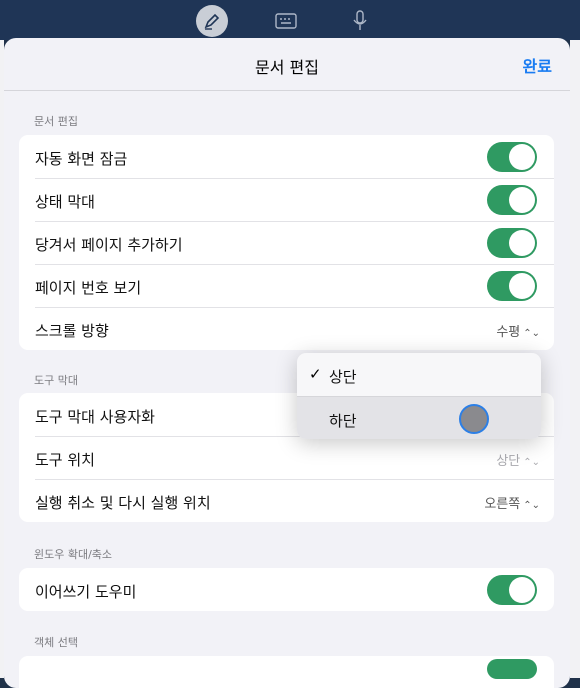 The height and width of the screenshot is (688, 580). Describe the element at coordinates (81, 159) in the screenshot. I see `auto-lock-label: 자동 화면 잠금` at that location.